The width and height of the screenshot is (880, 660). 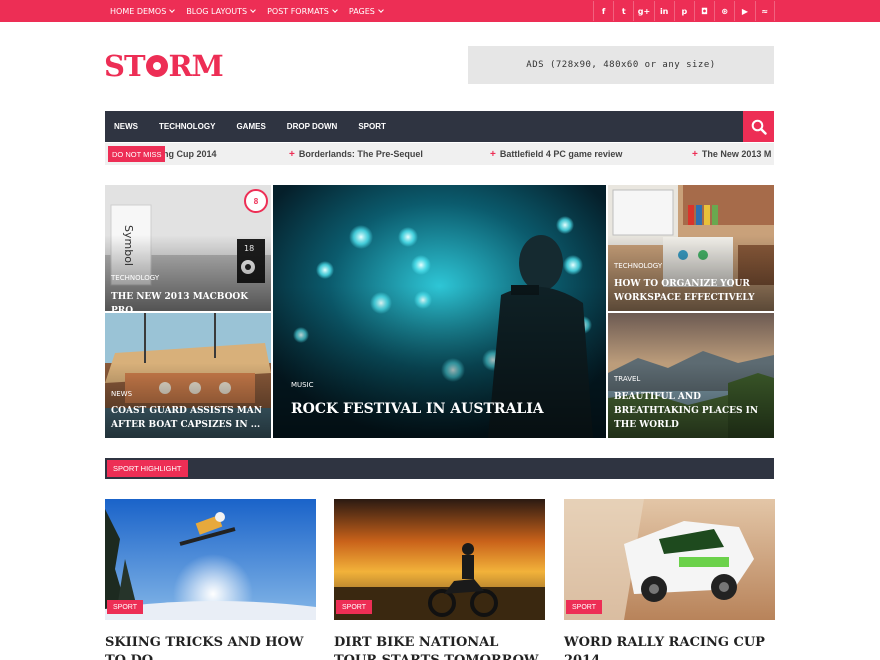 What do you see at coordinates (439, 468) in the screenshot?
I see `section-header: SPORT HIGHLIGHT` at bounding box center [439, 468].